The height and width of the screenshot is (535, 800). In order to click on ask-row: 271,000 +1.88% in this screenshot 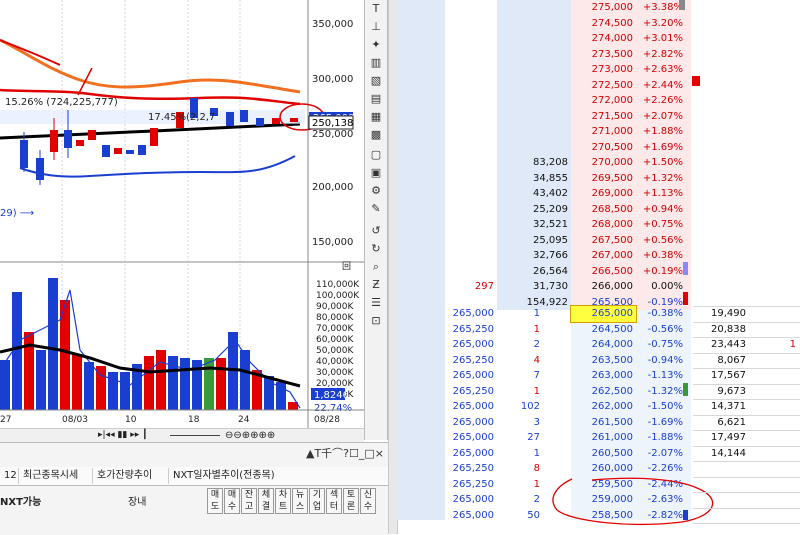, I will do `click(598, 132)`.